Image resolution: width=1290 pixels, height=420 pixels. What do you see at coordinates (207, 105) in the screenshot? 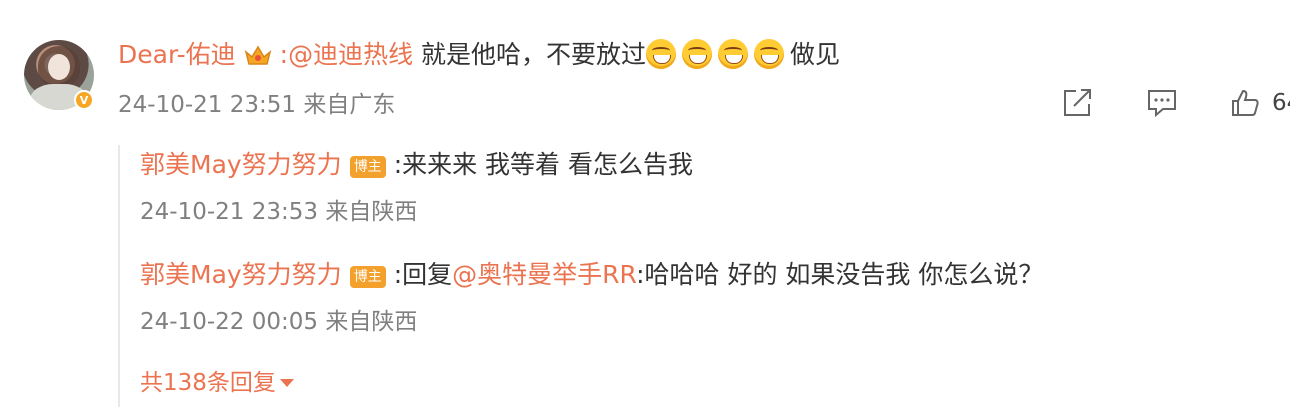
I see `comment-timestamp: 24-10-21 23:51` at bounding box center [207, 105].